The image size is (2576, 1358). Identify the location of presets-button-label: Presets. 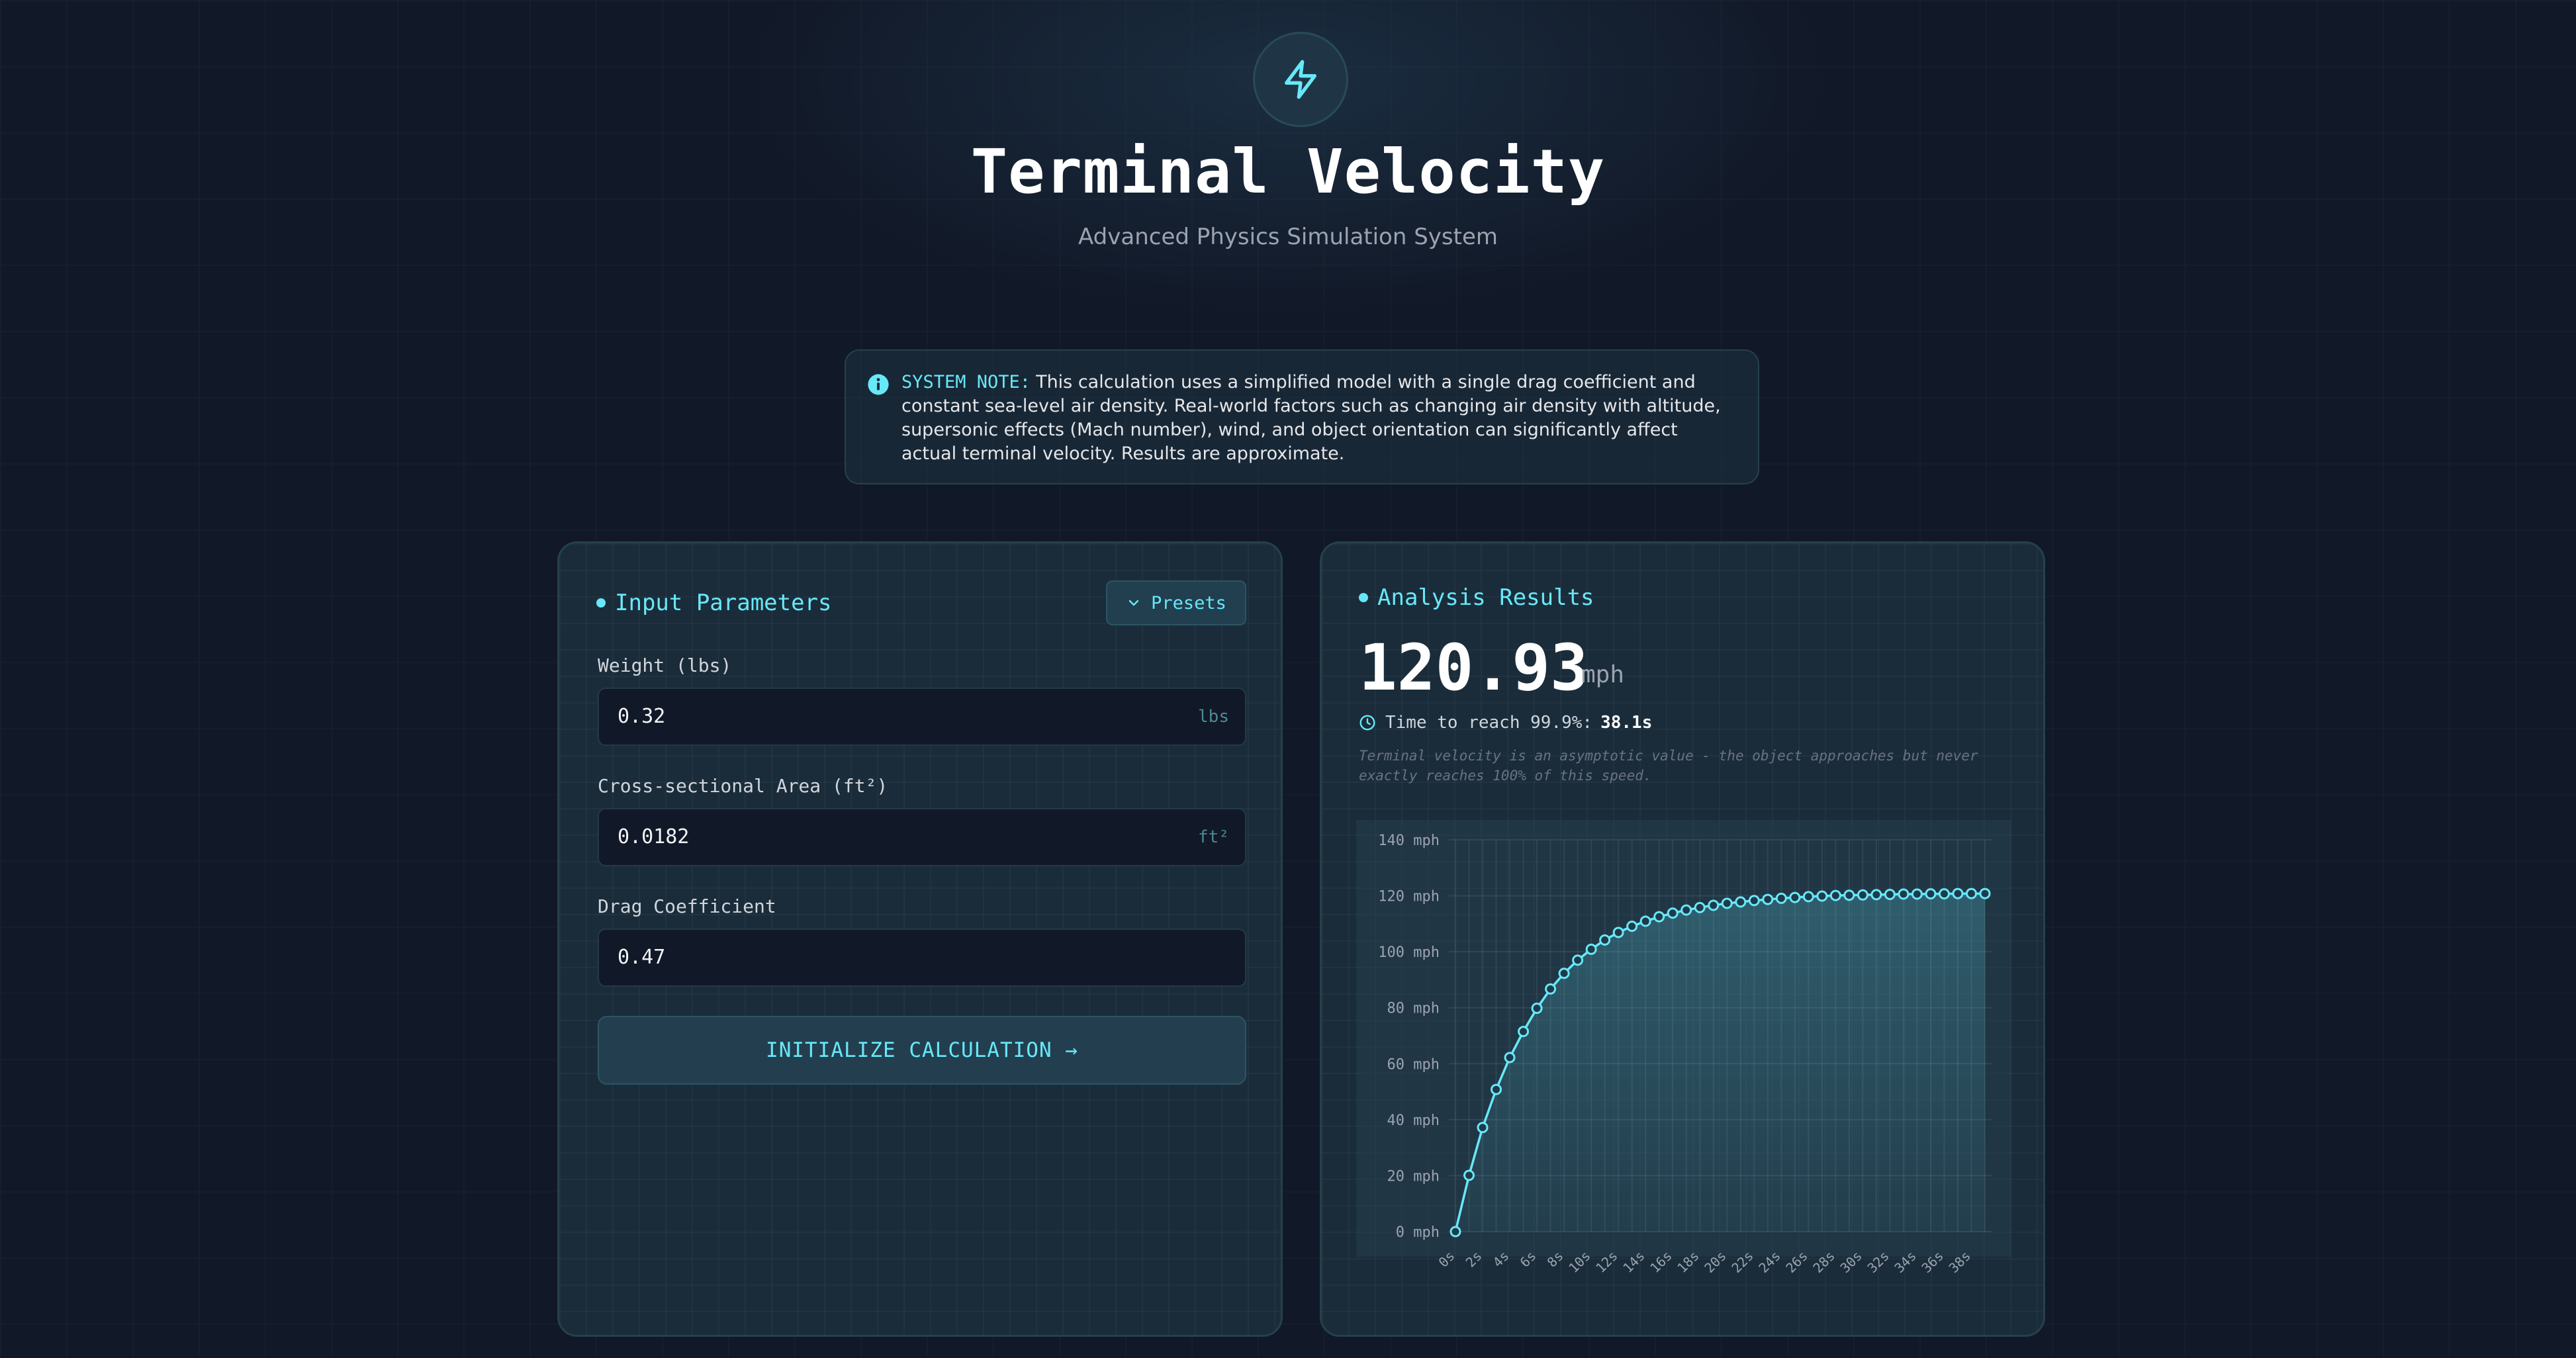
(1188, 602).